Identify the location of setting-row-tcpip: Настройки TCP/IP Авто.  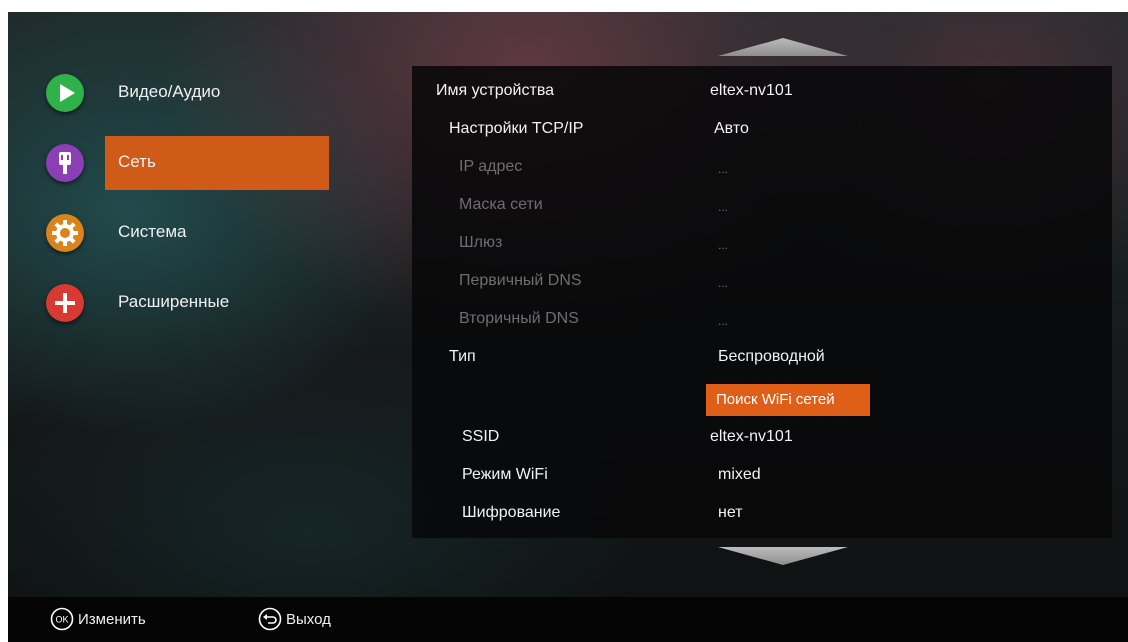
(762, 129).